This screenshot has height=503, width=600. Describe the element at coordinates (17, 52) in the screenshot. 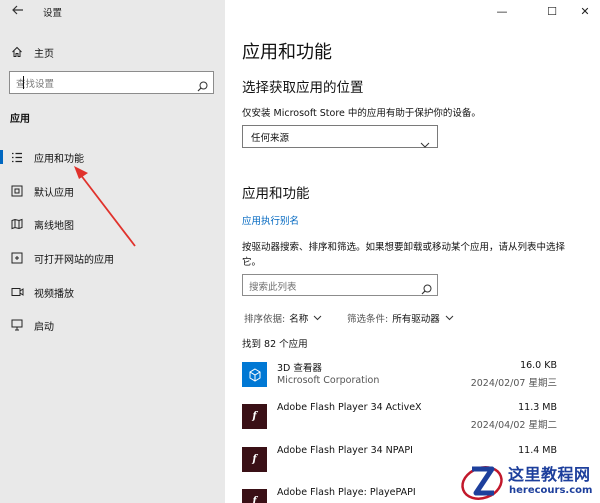

I see `home-icon` at that location.